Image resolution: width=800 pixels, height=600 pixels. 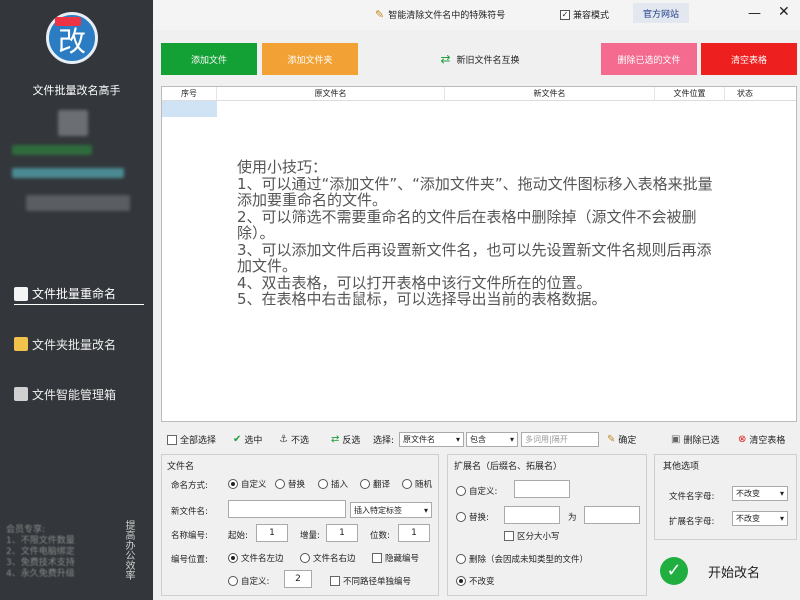 I want to click on start-rename-label: 开始改名, so click(x=734, y=573).